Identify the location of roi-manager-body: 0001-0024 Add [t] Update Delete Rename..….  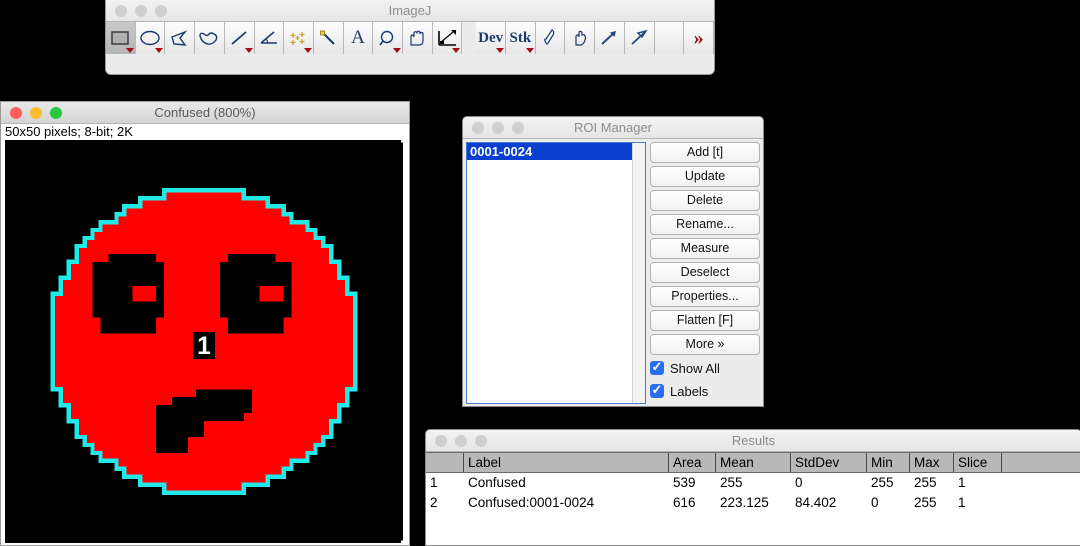
(613, 272).